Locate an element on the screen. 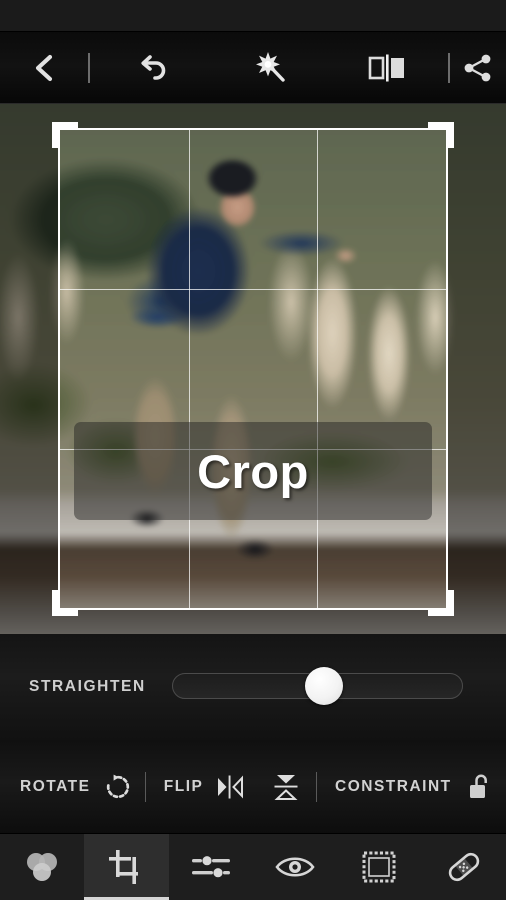 The image size is (506, 900). constraint-lock-button is located at coordinates (479, 787).